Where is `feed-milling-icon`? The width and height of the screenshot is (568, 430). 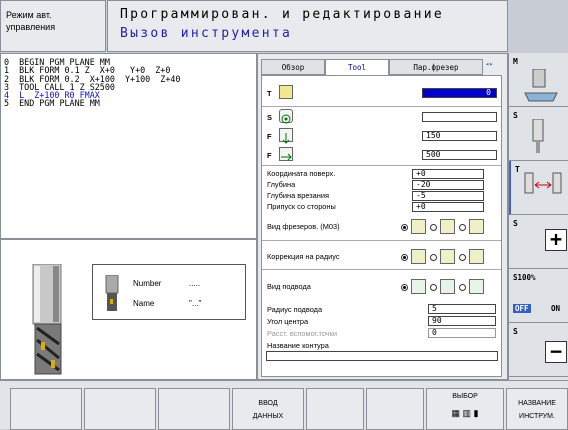
feed-milling-icon is located at coordinates (286, 154).